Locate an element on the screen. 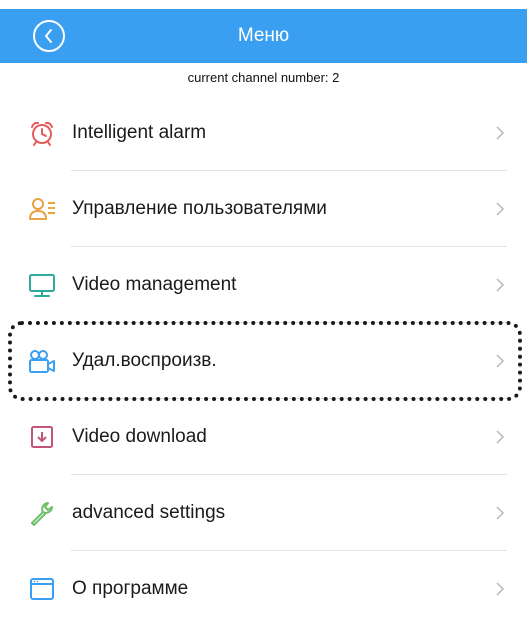 The image size is (527, 627). page-title: Меню is located at coordinates (263, 35).